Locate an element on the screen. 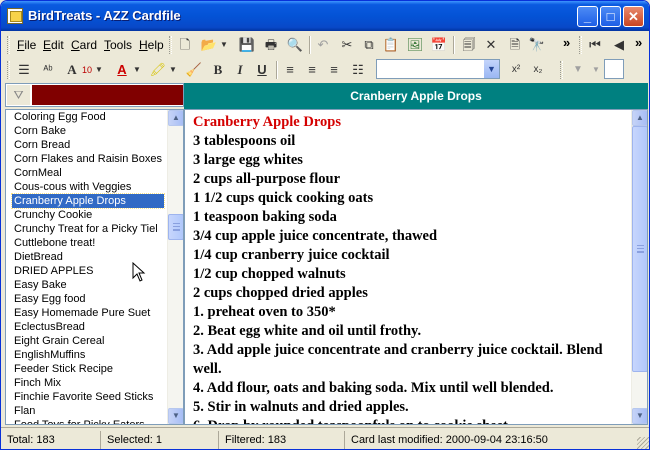 The width and height of the screenshot is (650, 450). list-item: CornMeal is located at coordinates (88, 173).